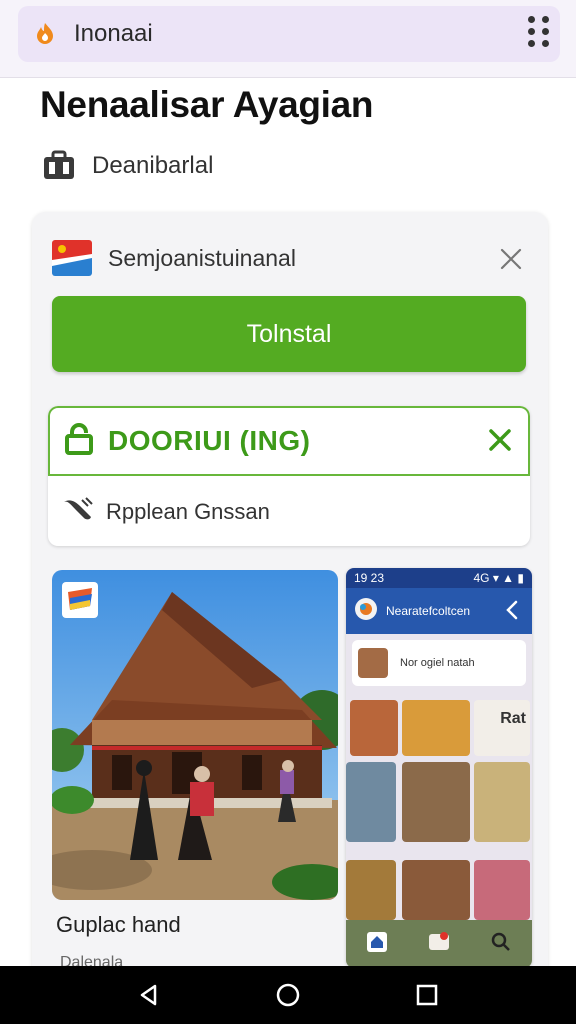 This screenshot has width=576, height=1024. Describe the element at coordinates (289, 34) in the screenshot. I see `url-bar: Inonaai` at that location.